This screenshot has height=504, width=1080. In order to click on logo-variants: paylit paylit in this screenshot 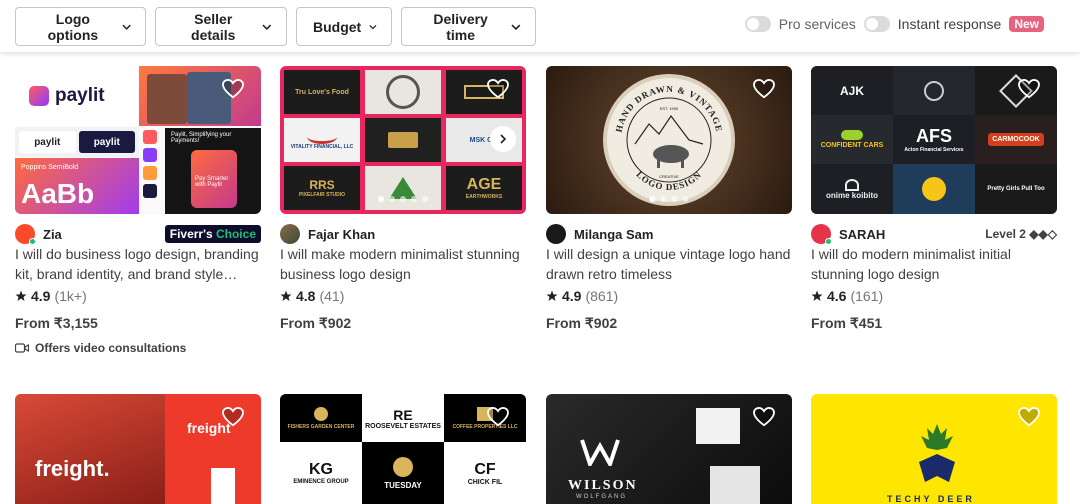, I will do `click(77, 142)`.